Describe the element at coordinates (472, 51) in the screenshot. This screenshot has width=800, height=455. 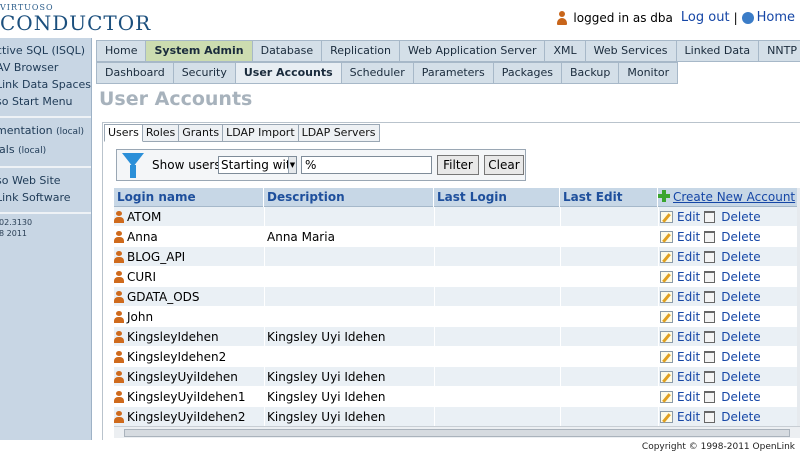
I see `tab-web-application-server: Web Application Server` at that location.